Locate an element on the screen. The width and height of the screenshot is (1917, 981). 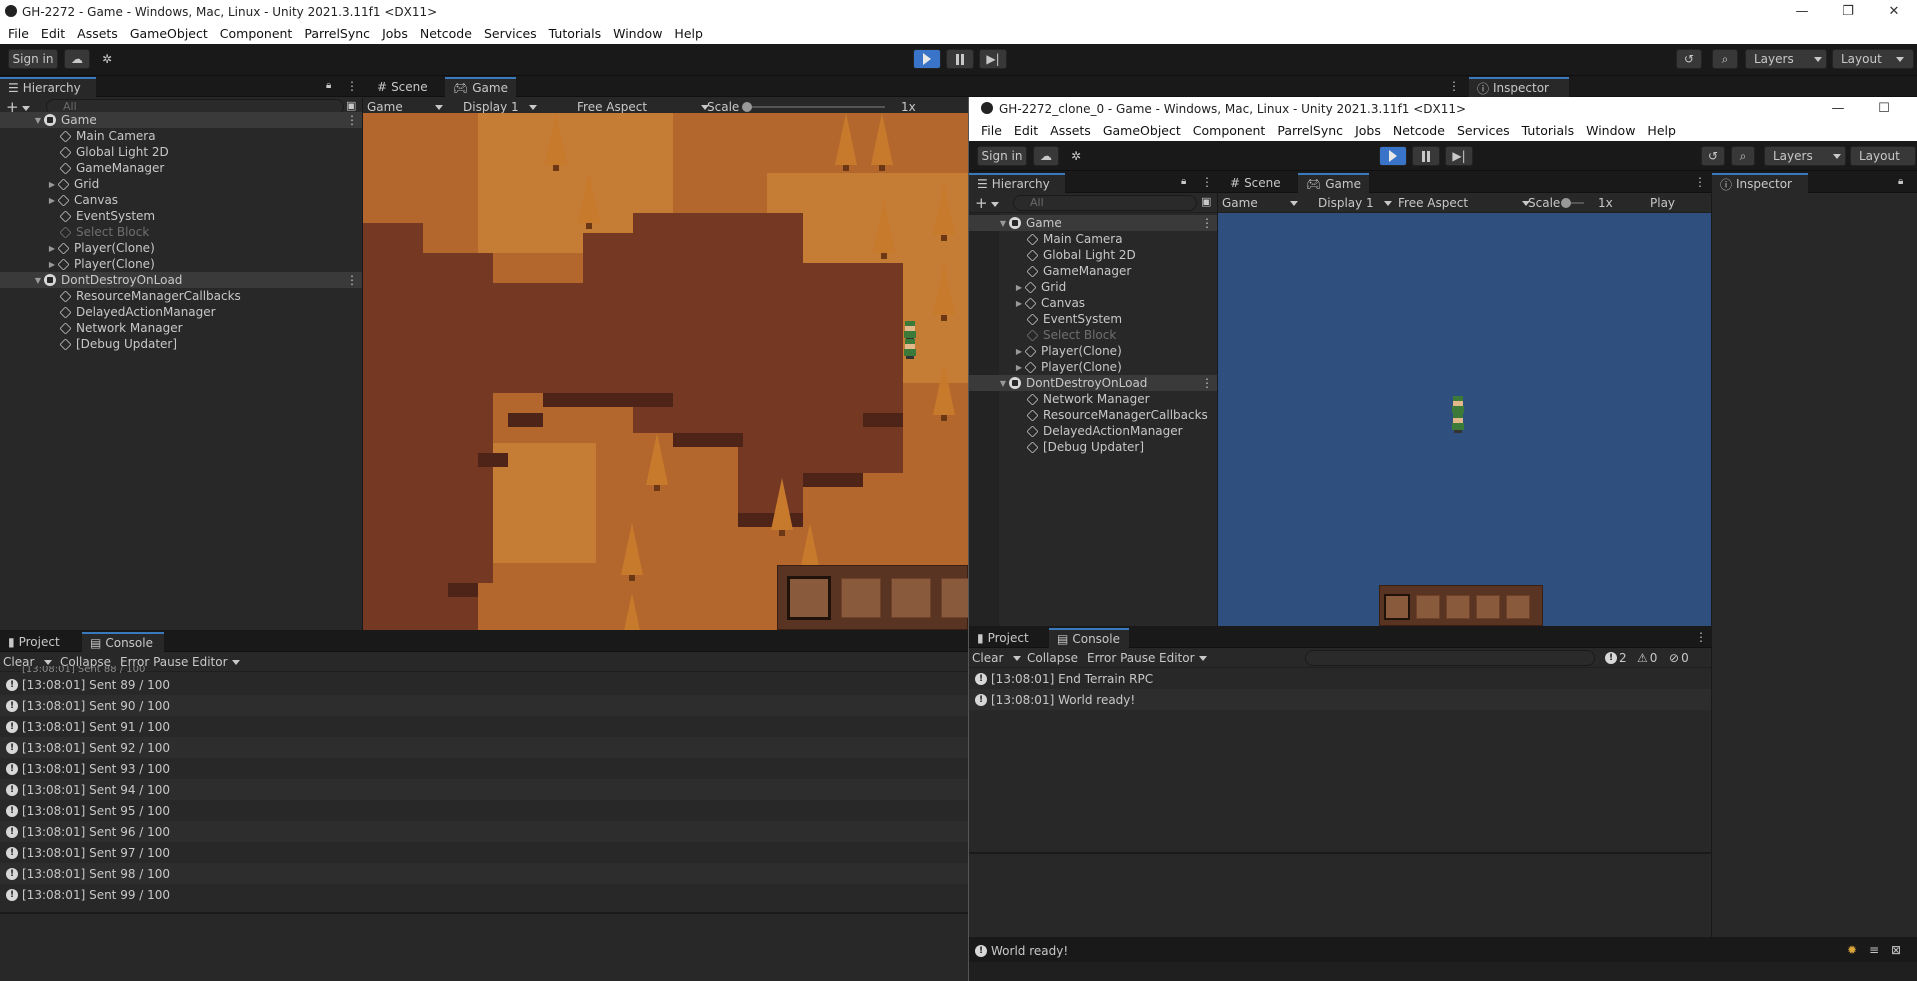
console-row: ! [13:08:01] Sent 99 / 100 is located at coordinates (484, 894).